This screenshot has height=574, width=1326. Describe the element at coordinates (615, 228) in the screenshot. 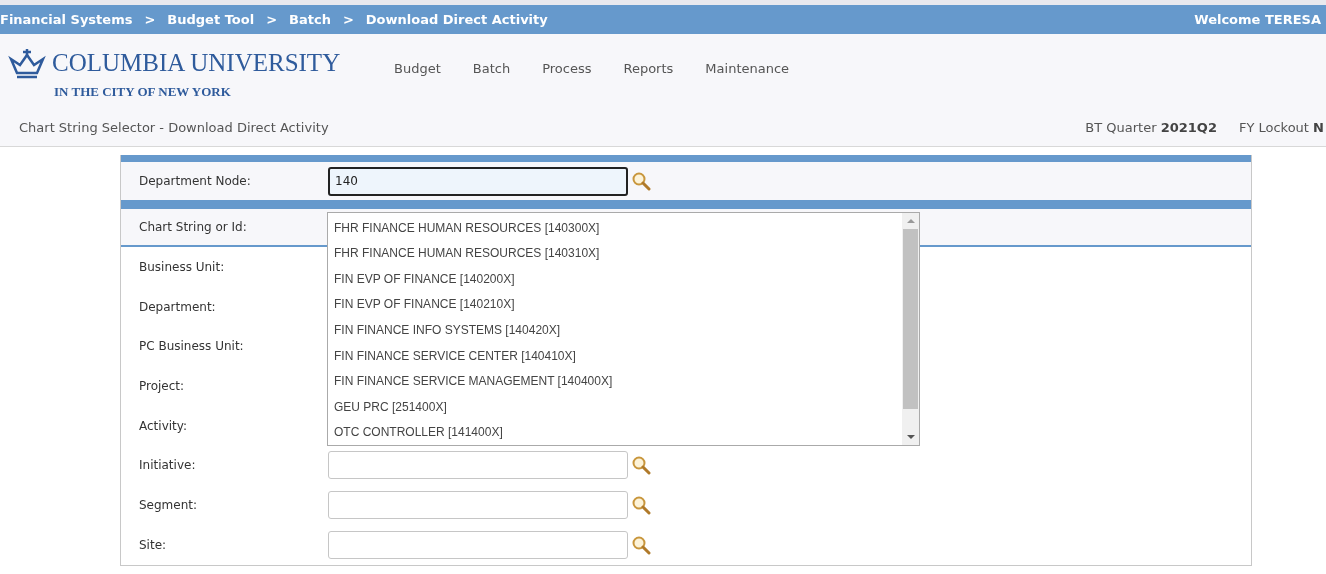

I see `dropdown-option: FHR FINANCE HUMAN RESOURCES [140300X]` at that location.